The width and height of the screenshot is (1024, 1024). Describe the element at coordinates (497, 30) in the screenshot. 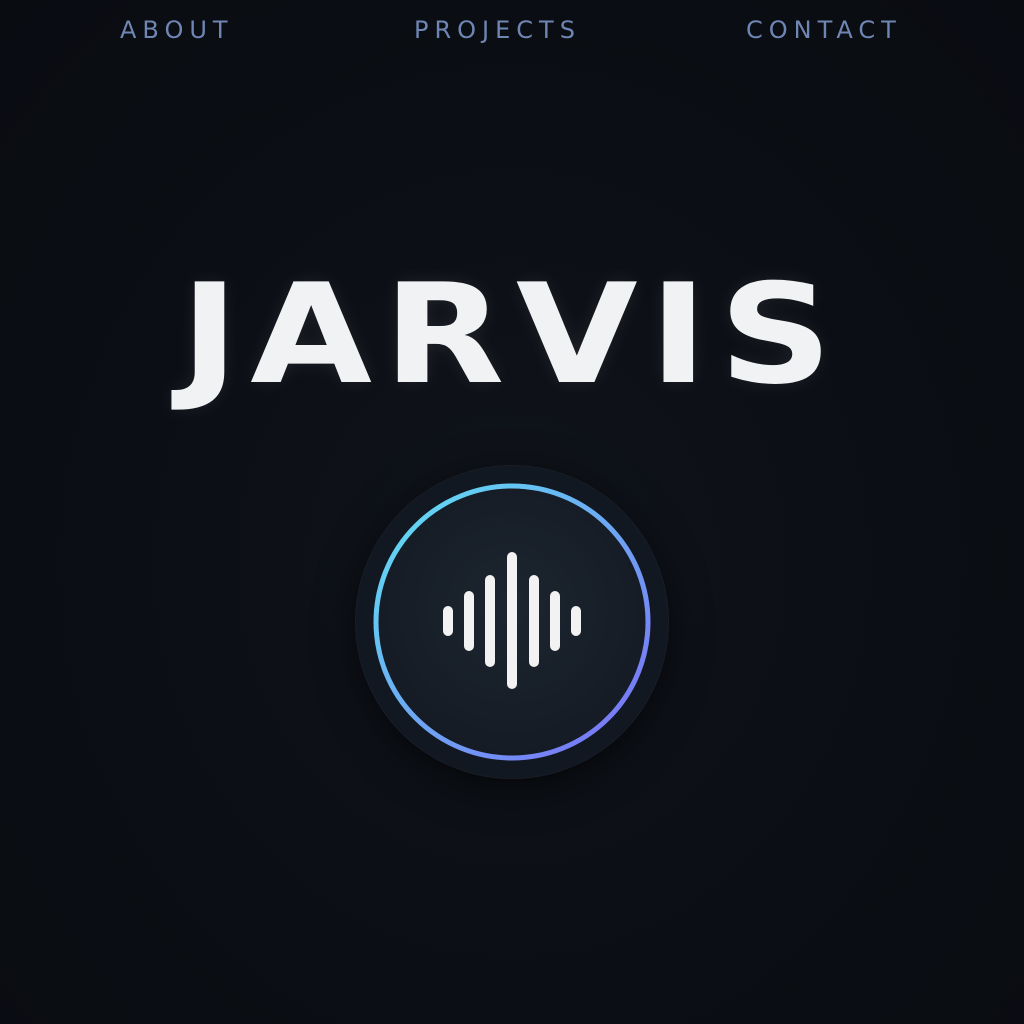

I see `nav-projects-link: PROJECTS` at that location.